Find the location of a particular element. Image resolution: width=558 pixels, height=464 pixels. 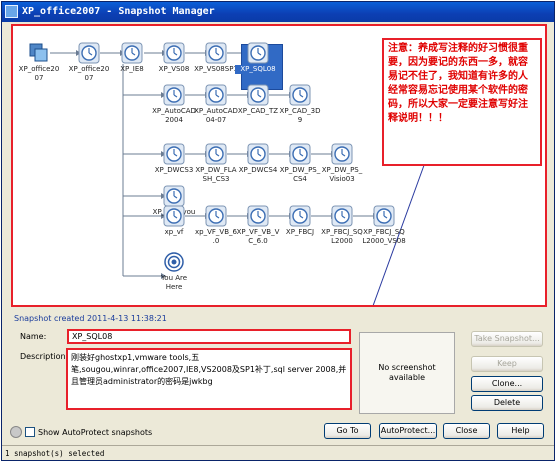

snapshot-node-label: XP_FBCJ_SQ L2000 is located at coordinates (342, 236).